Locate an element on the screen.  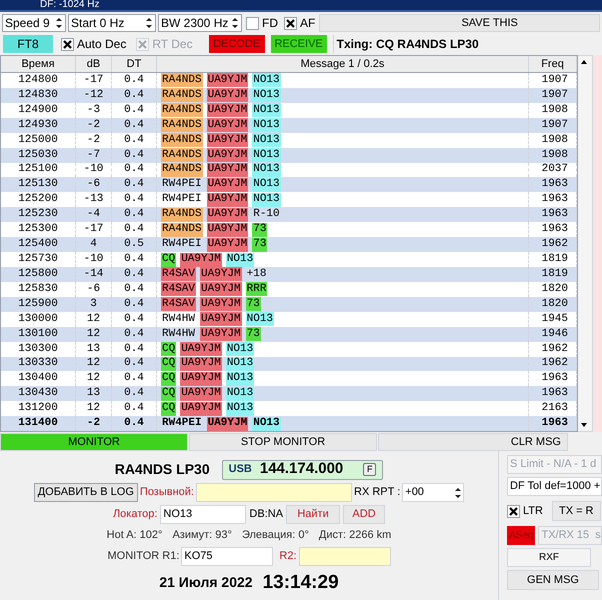
info-text: Элевация: 0° is located at coordinates (275, 535).